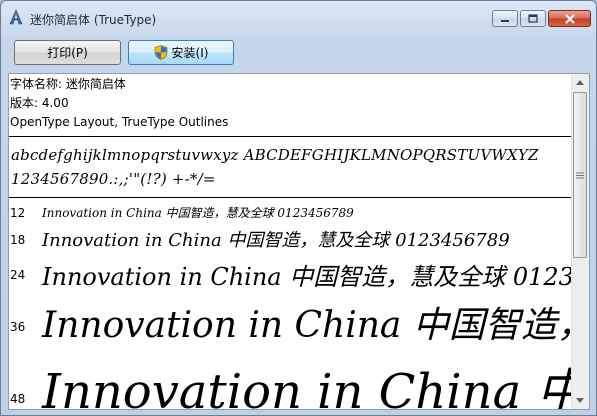 The image size is (597, 416). Describe the element at coordinates (18, 327) in the screenshot. I see `size-label: 36` at that location.